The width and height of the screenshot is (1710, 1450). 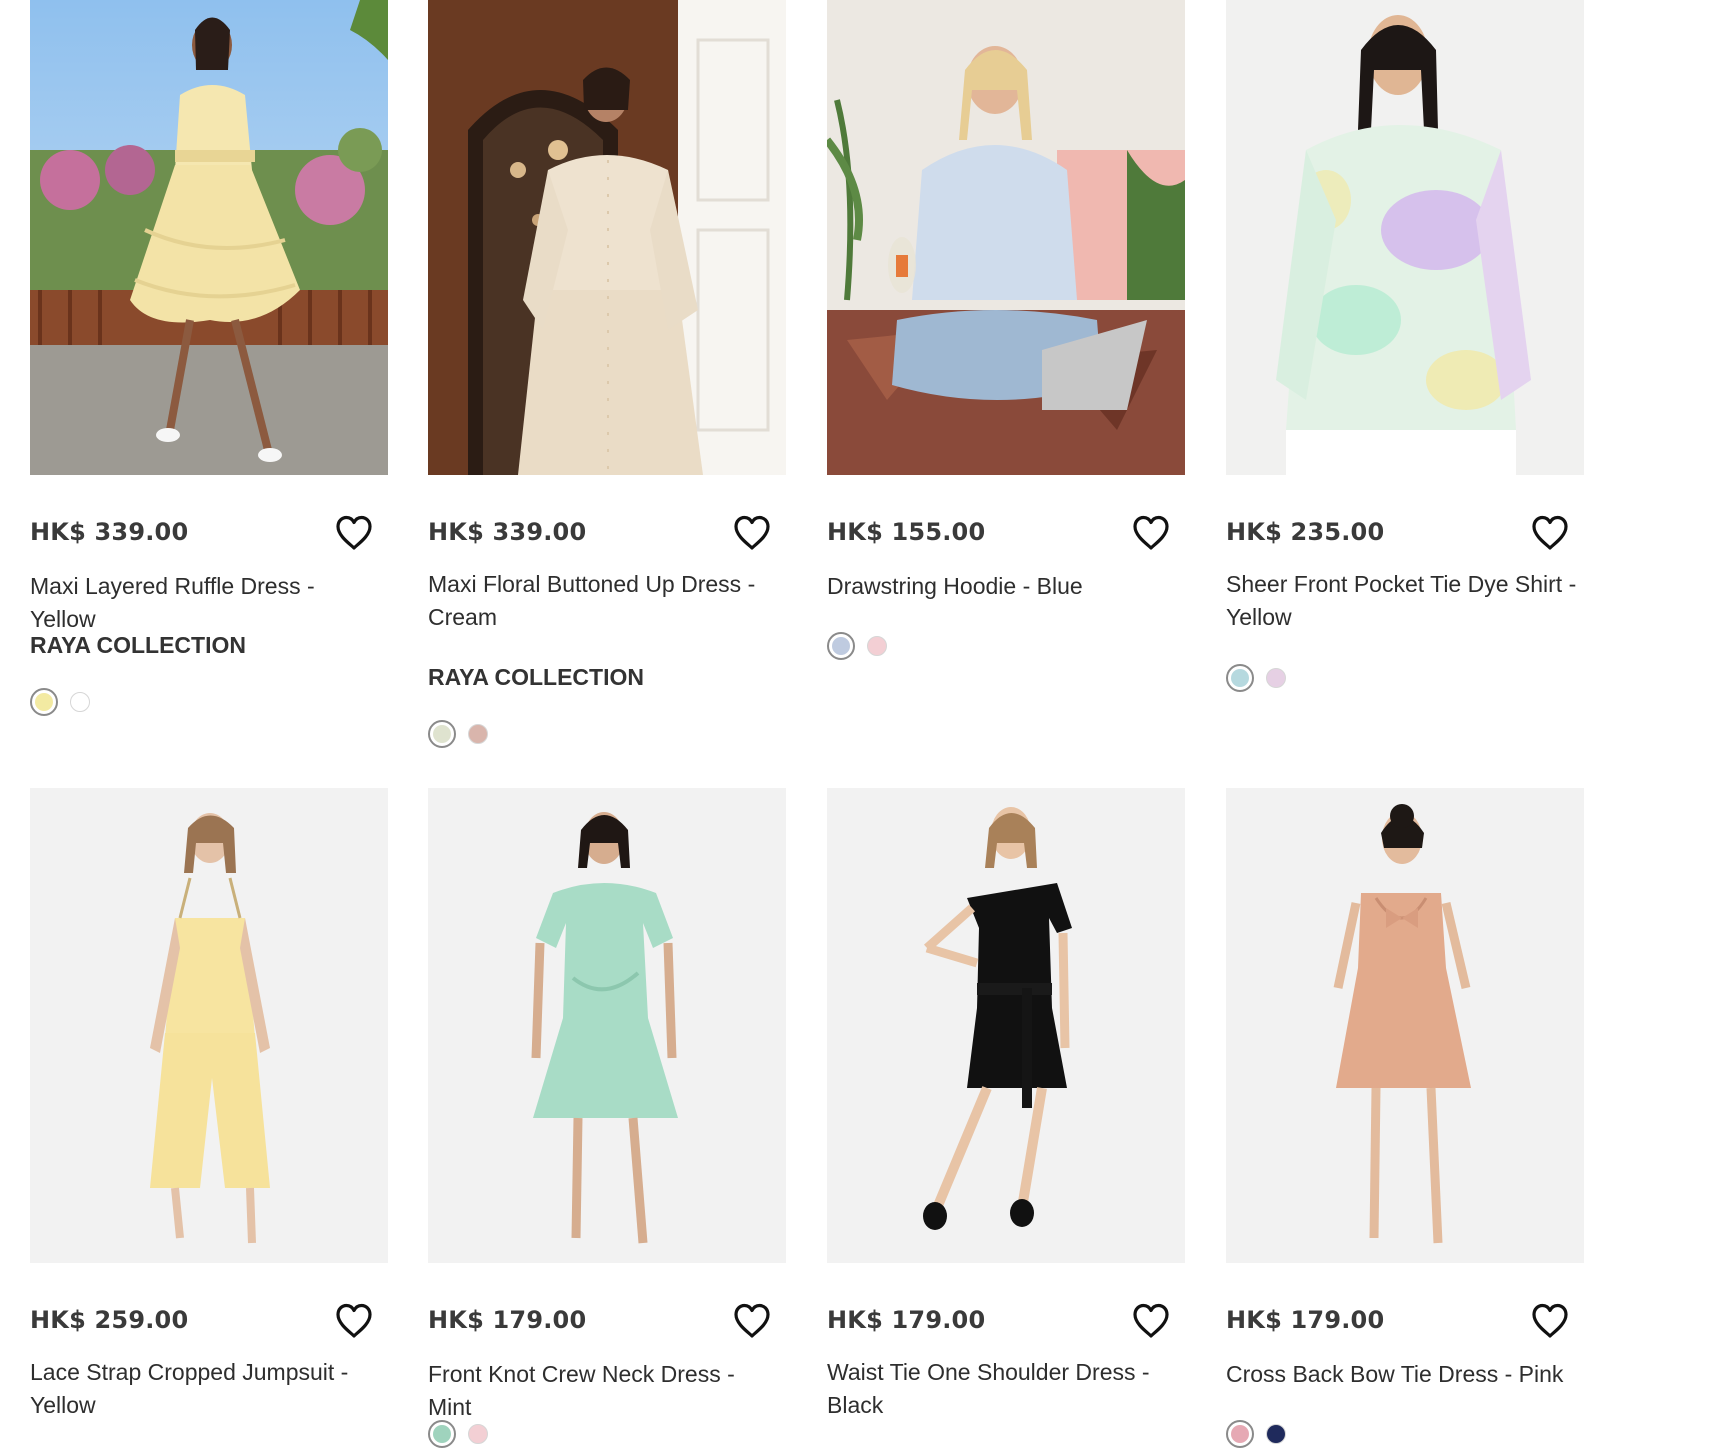 I want to click on product-name: Maxi Layered Ruffle Dress - Yellow, so click(x=206, y=603).